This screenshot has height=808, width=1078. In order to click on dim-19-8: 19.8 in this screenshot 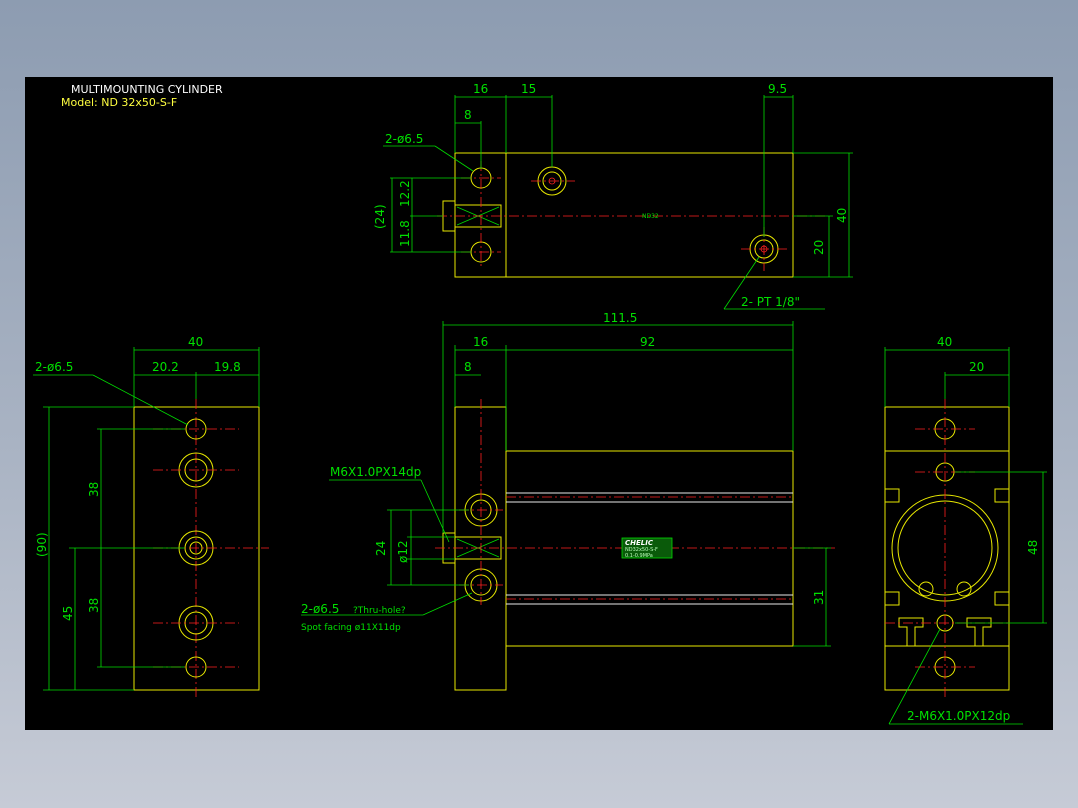, I will do `click(227, 367)`.